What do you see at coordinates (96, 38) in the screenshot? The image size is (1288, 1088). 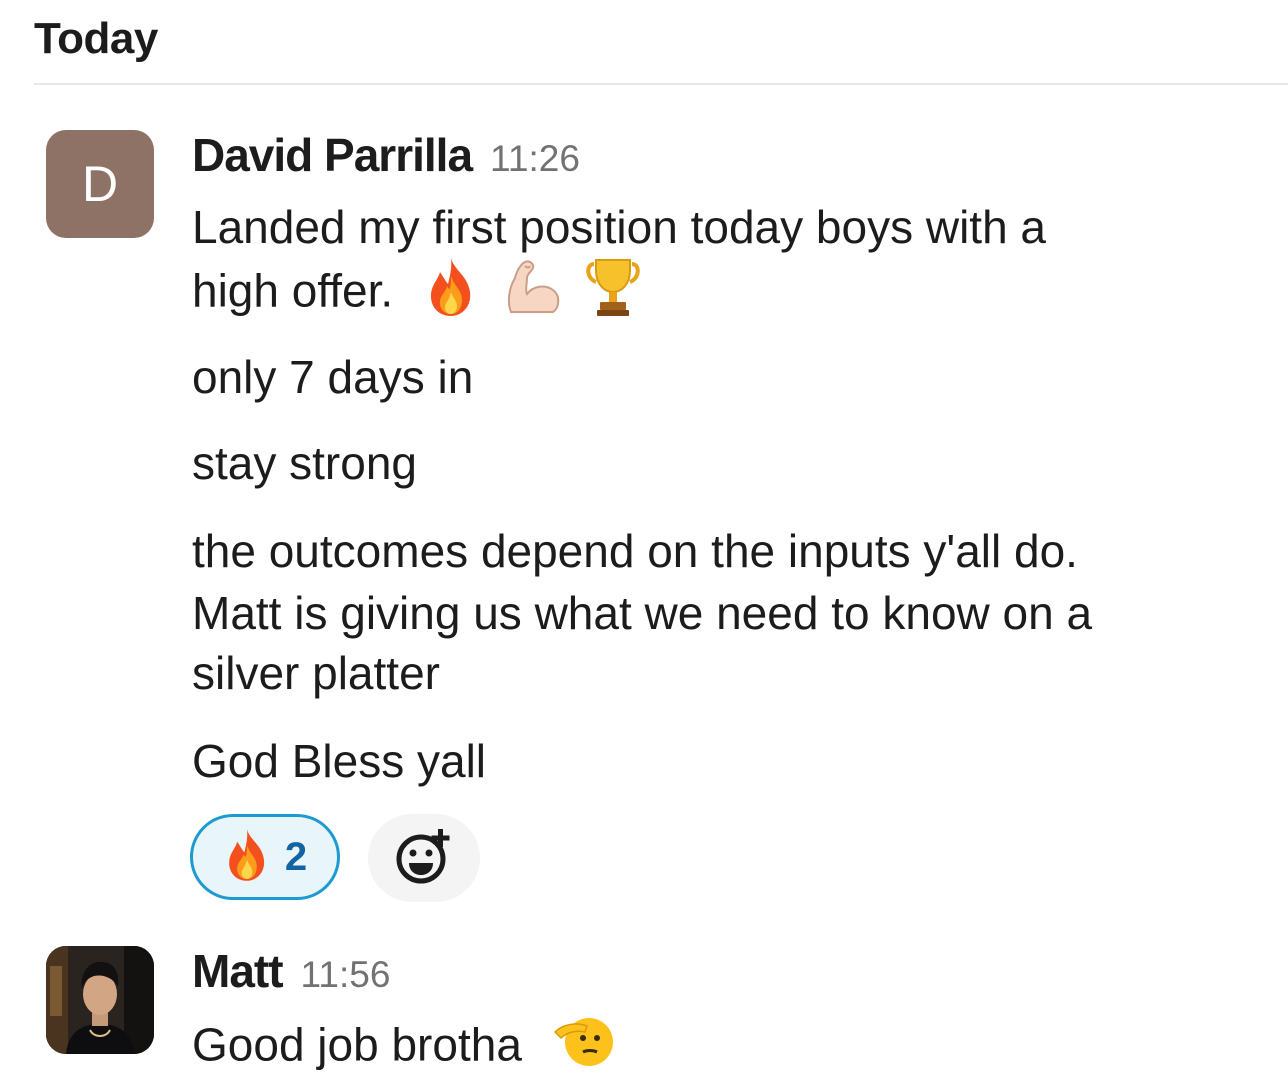 I see `day-divider-label: Today` at bounding box center [96, 38].